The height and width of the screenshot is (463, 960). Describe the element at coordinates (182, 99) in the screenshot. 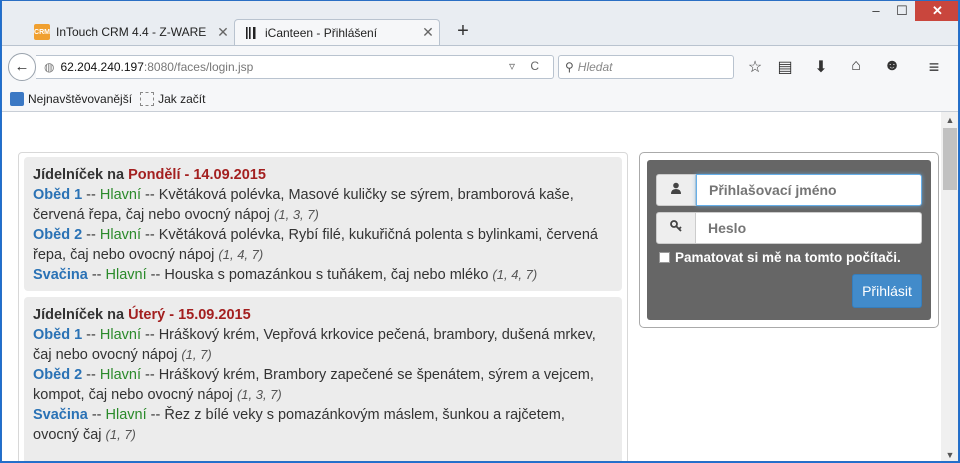

I see `bookmark-label: Jak začít` at that location.